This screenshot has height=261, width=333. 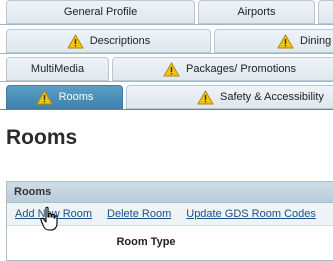 I want to click on panel-header: Rooms, so click(x=170, y=192).